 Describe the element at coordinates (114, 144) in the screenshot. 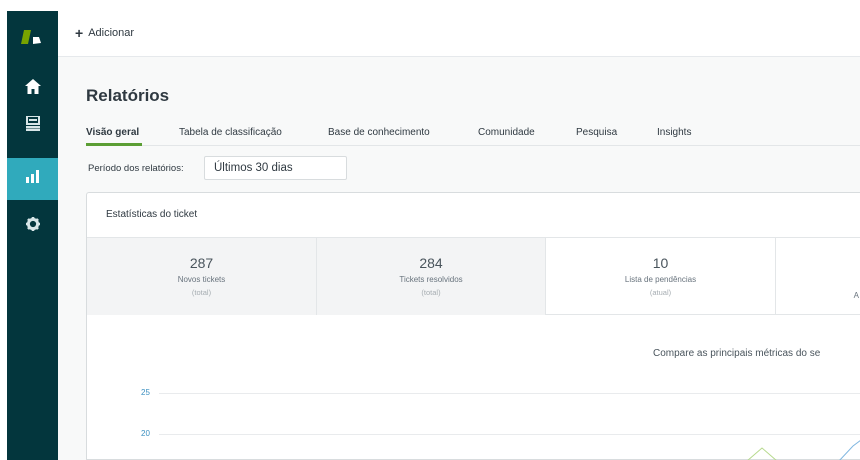

I see `active-tab-indicator` at that location.